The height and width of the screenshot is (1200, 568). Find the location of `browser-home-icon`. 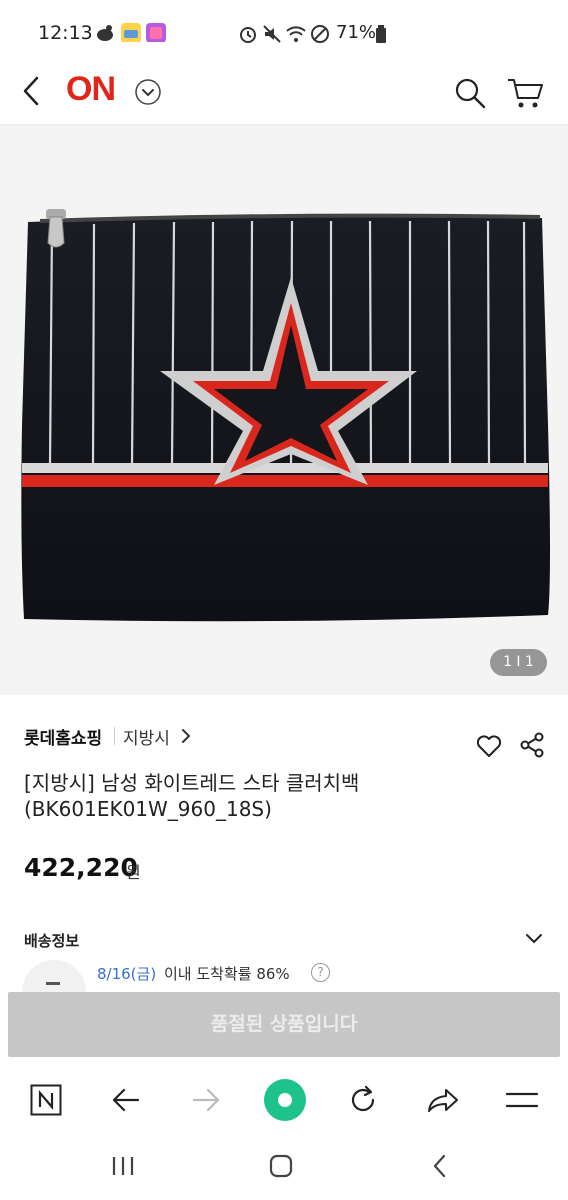

browser-home-icon is located at coordinates (285, 1100).